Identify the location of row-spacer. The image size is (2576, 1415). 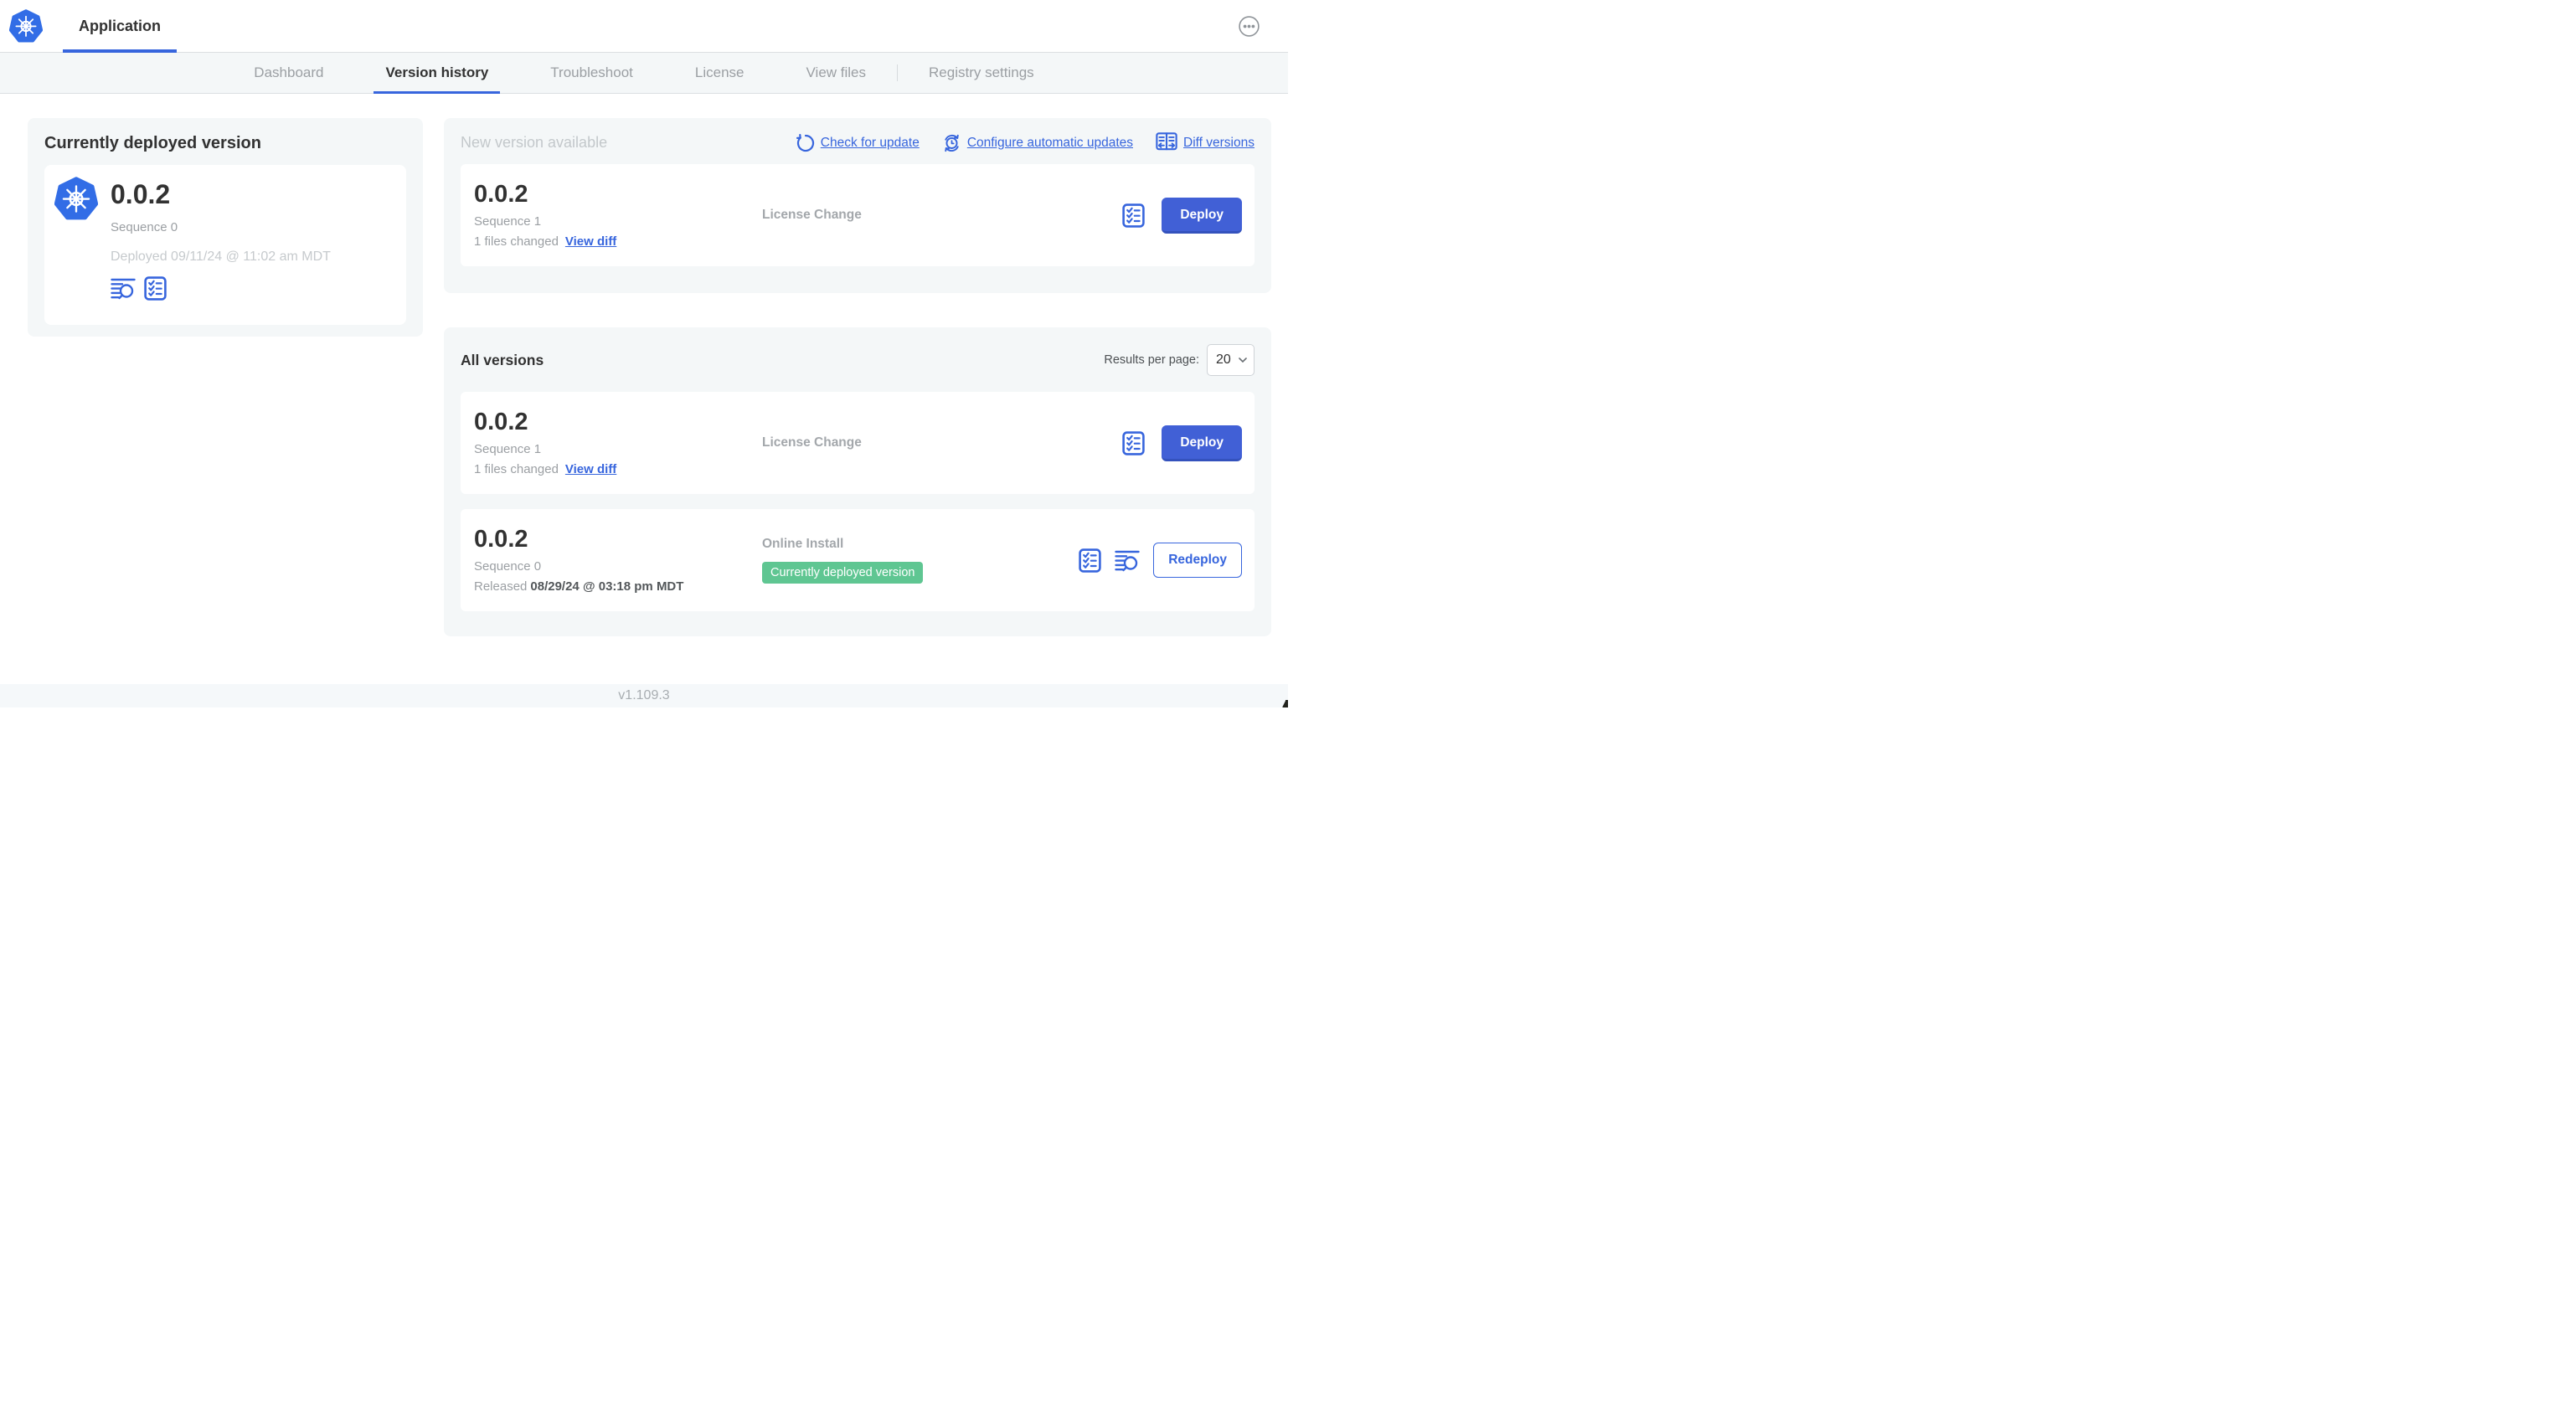
(858, 501).